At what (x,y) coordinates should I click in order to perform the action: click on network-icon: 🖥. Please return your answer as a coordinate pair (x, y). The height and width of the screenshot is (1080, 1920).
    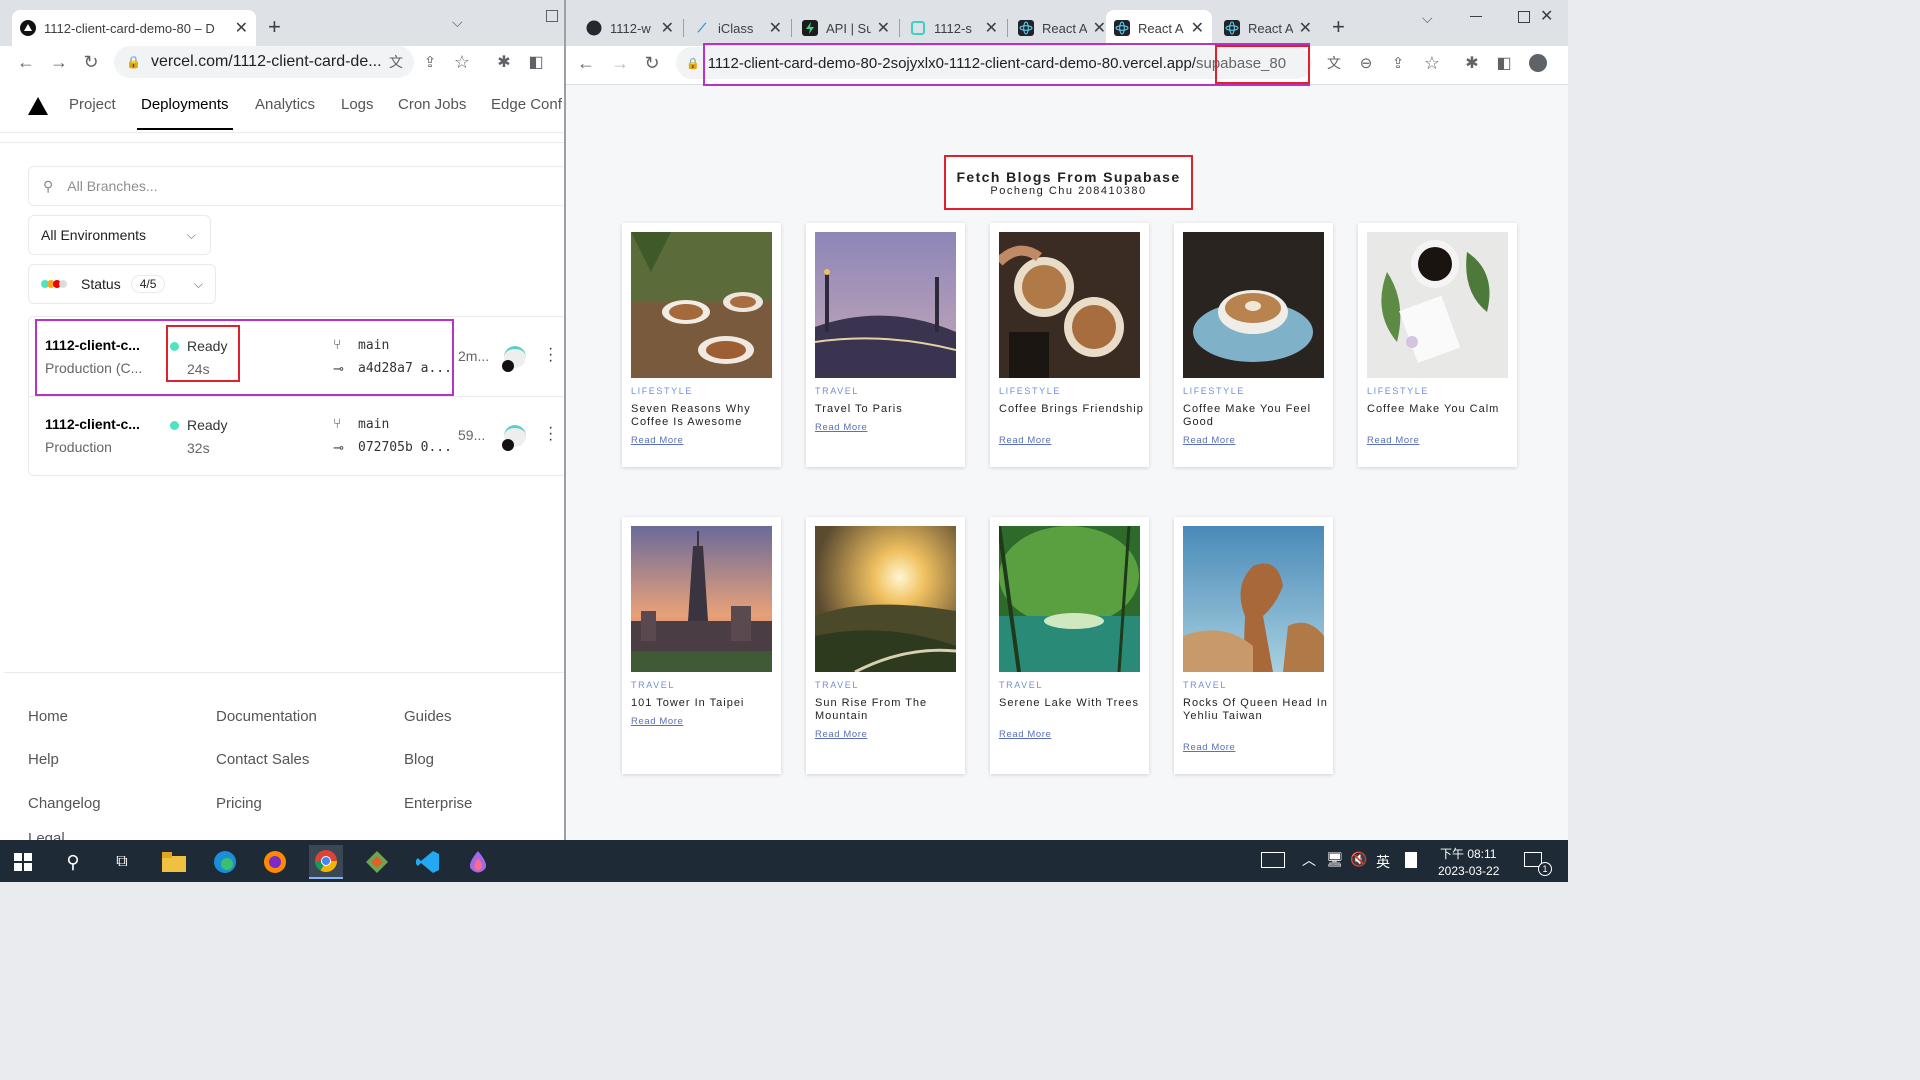
    Looking at the image, I should click on (1335, 859).